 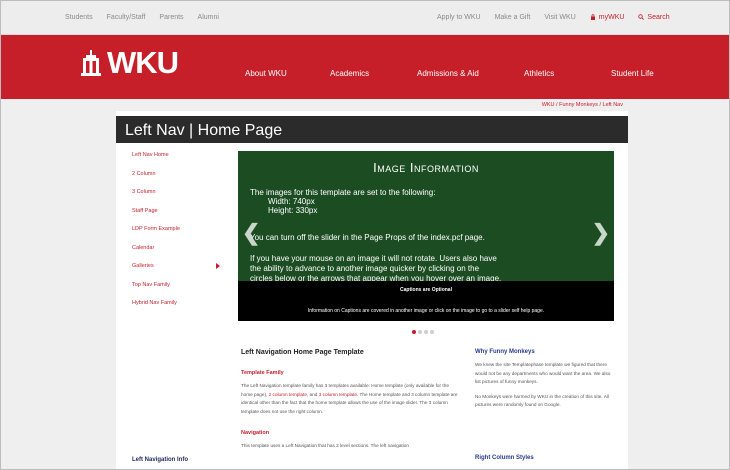 What do you see at coordinates (176, 179) in the screenshot?
I see `leftnav-item-2-column: 2 Column` at bounding box center [176, 179].